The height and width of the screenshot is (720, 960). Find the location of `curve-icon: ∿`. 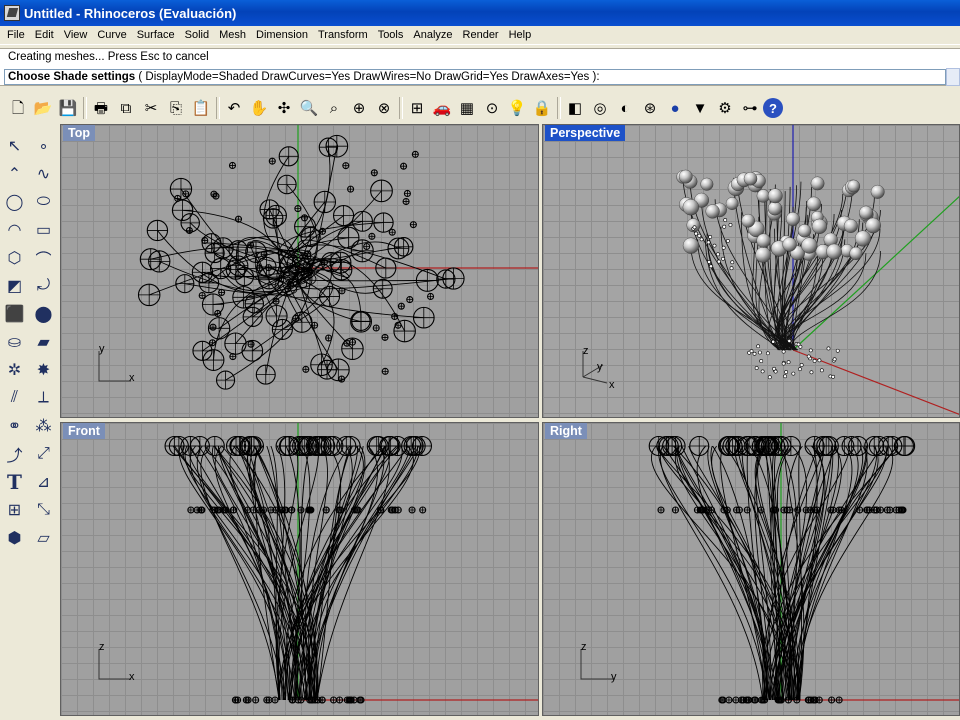

curve-icon: ∿ is located at coordinates (43, 174).